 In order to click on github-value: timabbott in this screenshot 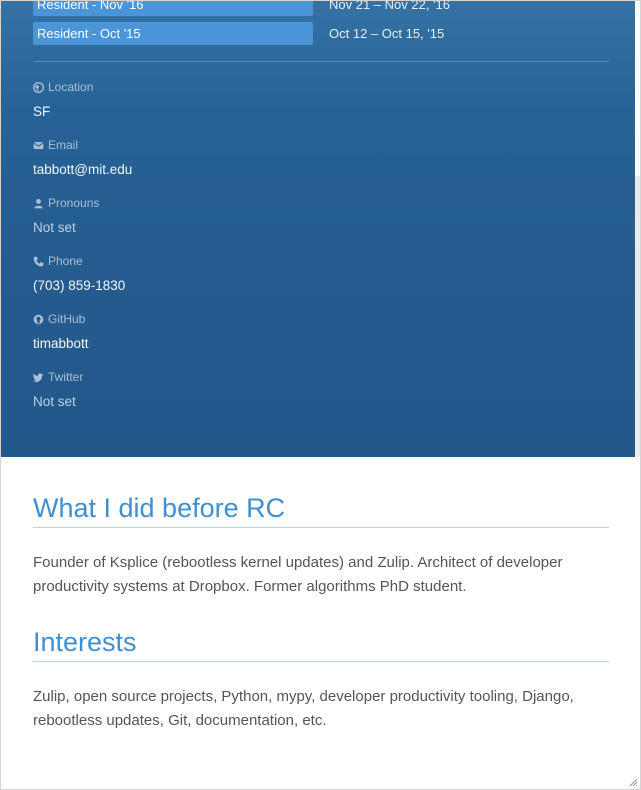, I will do `click(61, 344)`.